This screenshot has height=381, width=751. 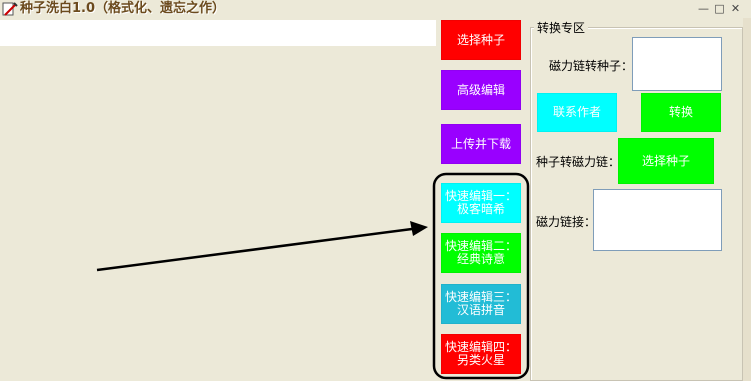 I want to click on annotation-arrow-line, so click(x=254, y=249).